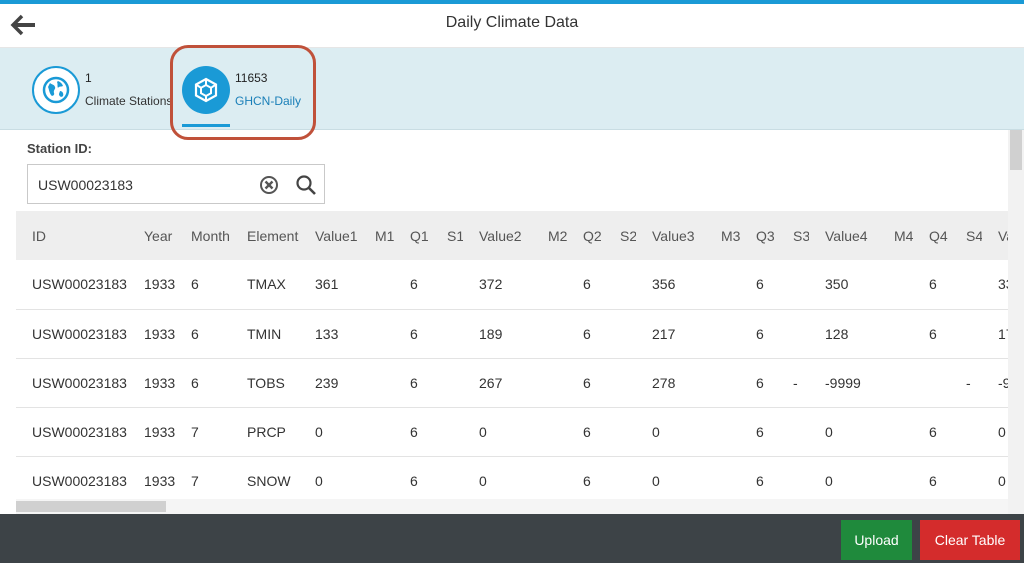 The height and width of the screenshot is (563, 1024). Describe the element at coordinates (59, 148) in the screenshot. I see `station-id-label: Station ID:` at that location.